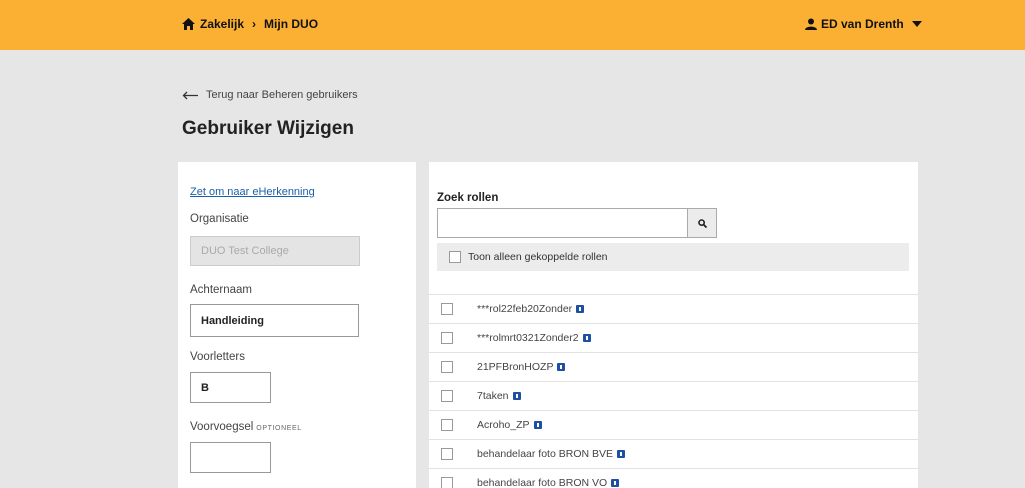  Describe the element at coordinates (545, 454) in the screenshot. I see `role-name: behandelaar foto BRON BVE` at that location.